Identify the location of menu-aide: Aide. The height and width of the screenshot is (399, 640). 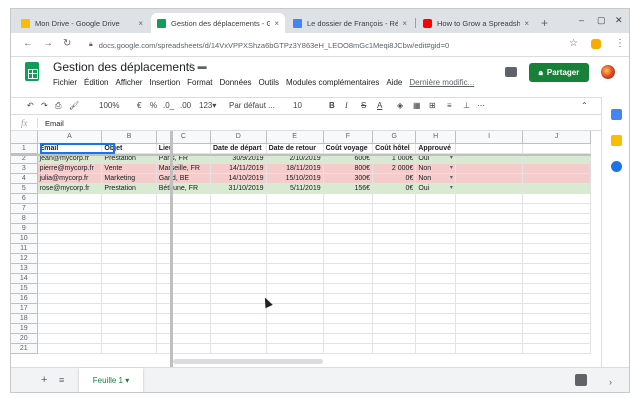
(394, 82).